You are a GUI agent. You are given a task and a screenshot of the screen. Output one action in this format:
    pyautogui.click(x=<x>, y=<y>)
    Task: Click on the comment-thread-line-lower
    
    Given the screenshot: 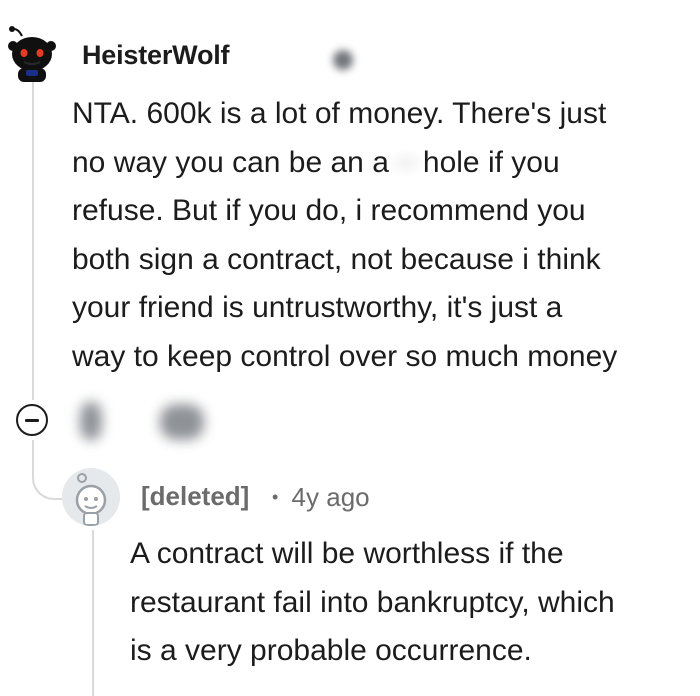 What is the action you would take?
    pyautogui.click(x=33, y=456)
    